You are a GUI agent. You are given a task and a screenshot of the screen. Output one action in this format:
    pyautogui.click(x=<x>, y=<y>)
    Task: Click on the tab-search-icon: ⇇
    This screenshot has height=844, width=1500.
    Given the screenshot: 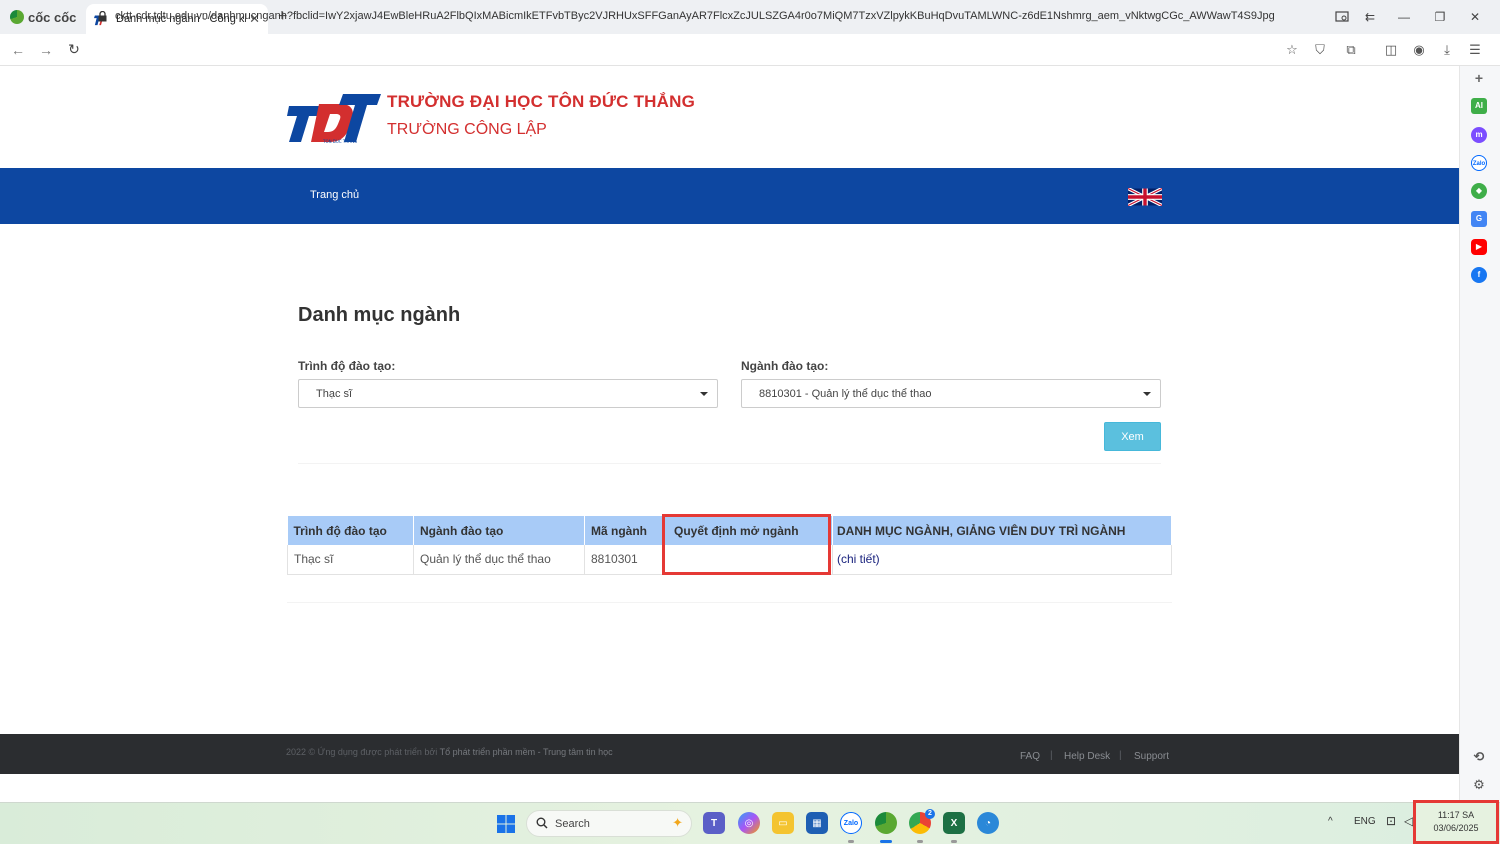 What is the action you would take?
    pyautogui.click(x=1370, y=17)
    